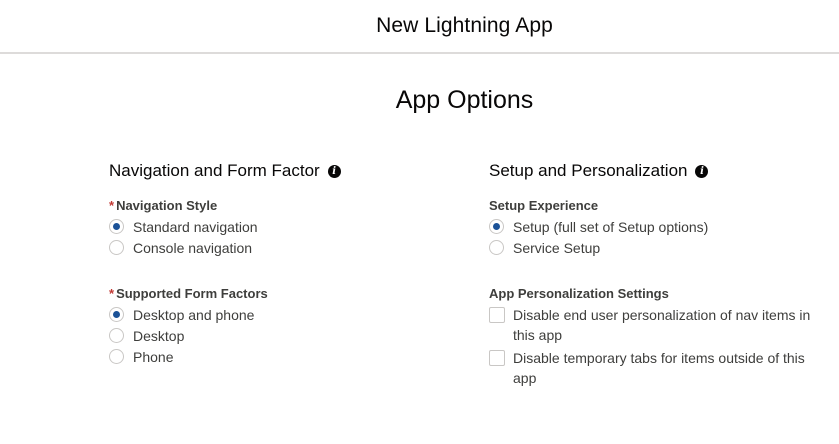 Image resolution: width=839 pixels, height=444 pixels. What do you see at coordinates (289, 336) in the screenshot?
I see `radio-desktop: Desktop` at bounding box center [289, 336].